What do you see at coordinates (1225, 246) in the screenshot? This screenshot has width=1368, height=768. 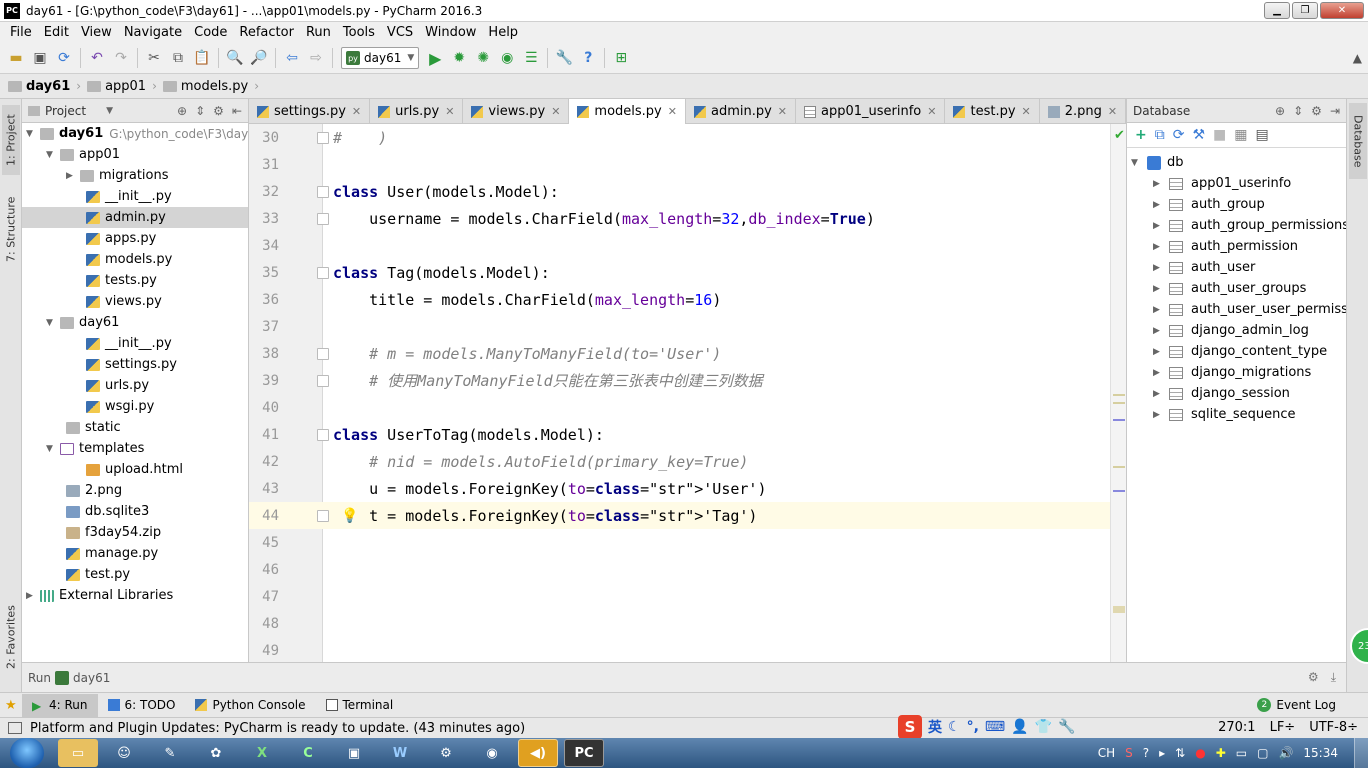 I see `db-table: ▶ auth_permission` at bounding box center [1225, 246].